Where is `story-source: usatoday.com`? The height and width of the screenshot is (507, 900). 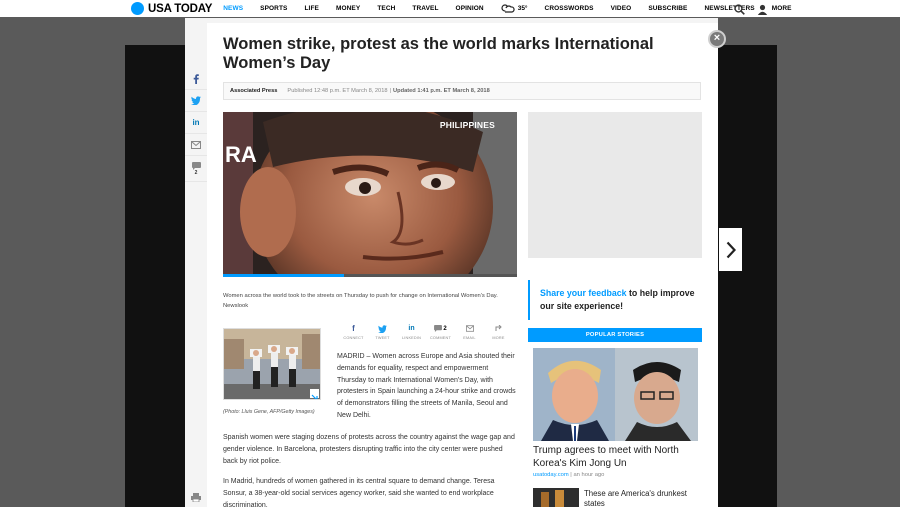 story-source: usatoday.com is located at coordinates (551, 475).